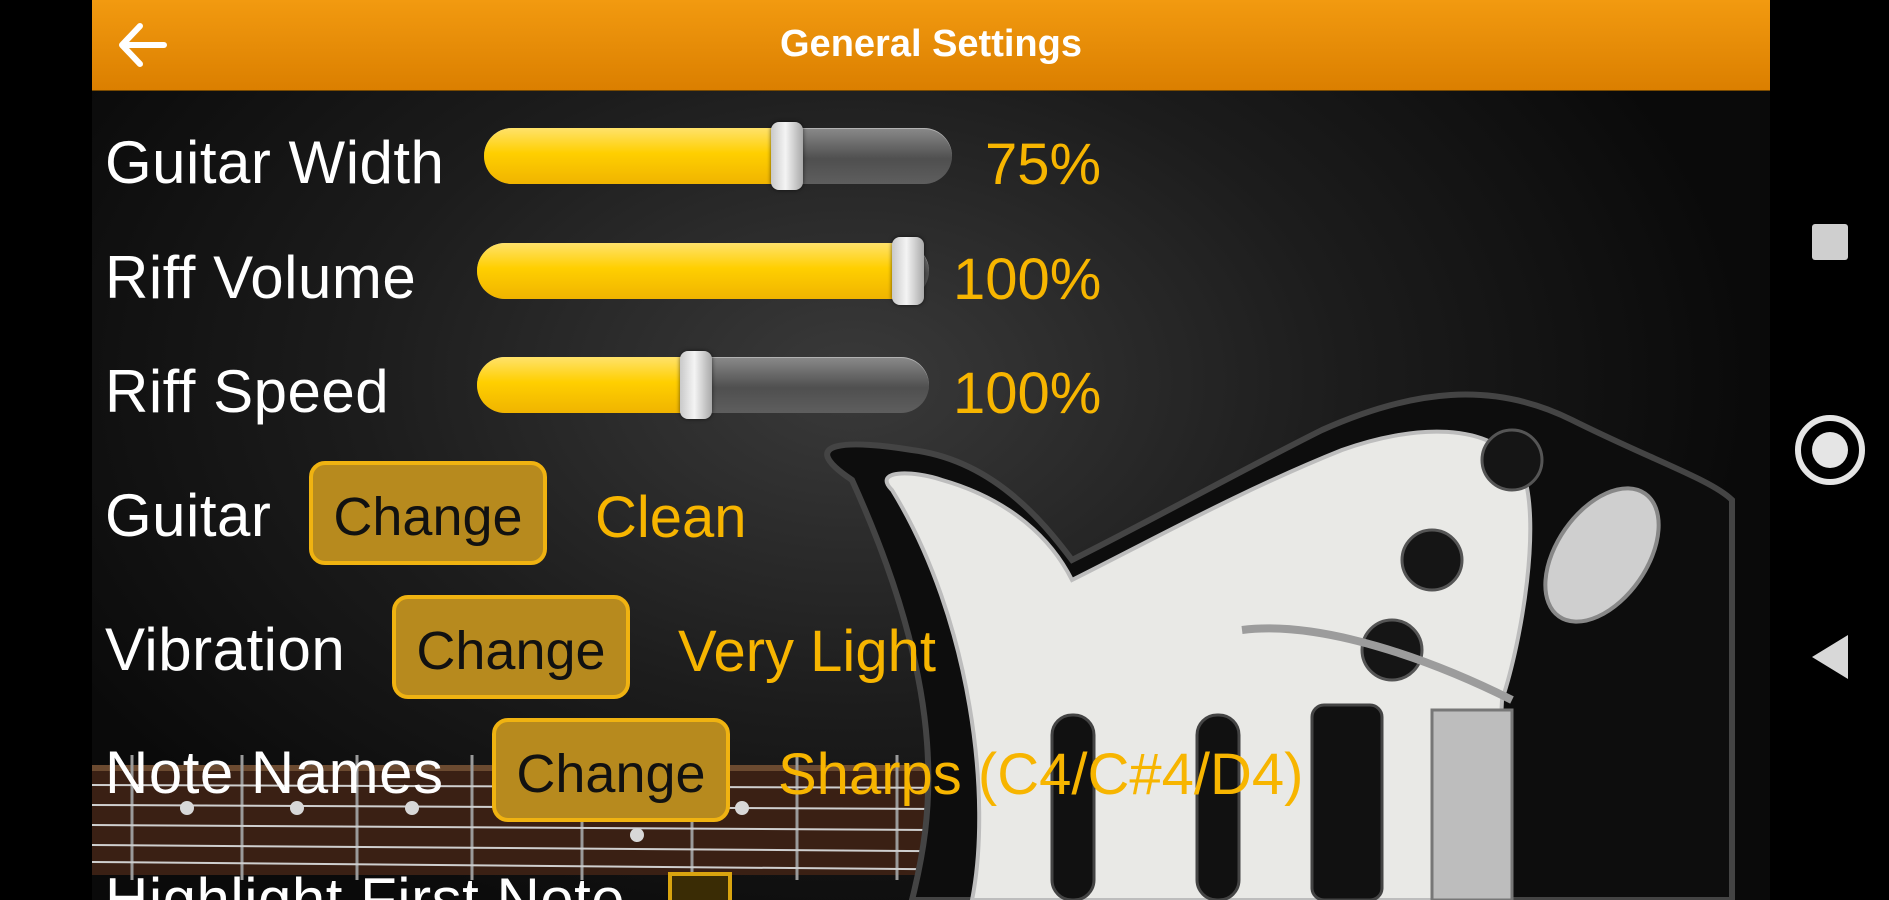 The image size is (1889, 900). I want to click on vibration-change-button: Change, so click(511, 647).